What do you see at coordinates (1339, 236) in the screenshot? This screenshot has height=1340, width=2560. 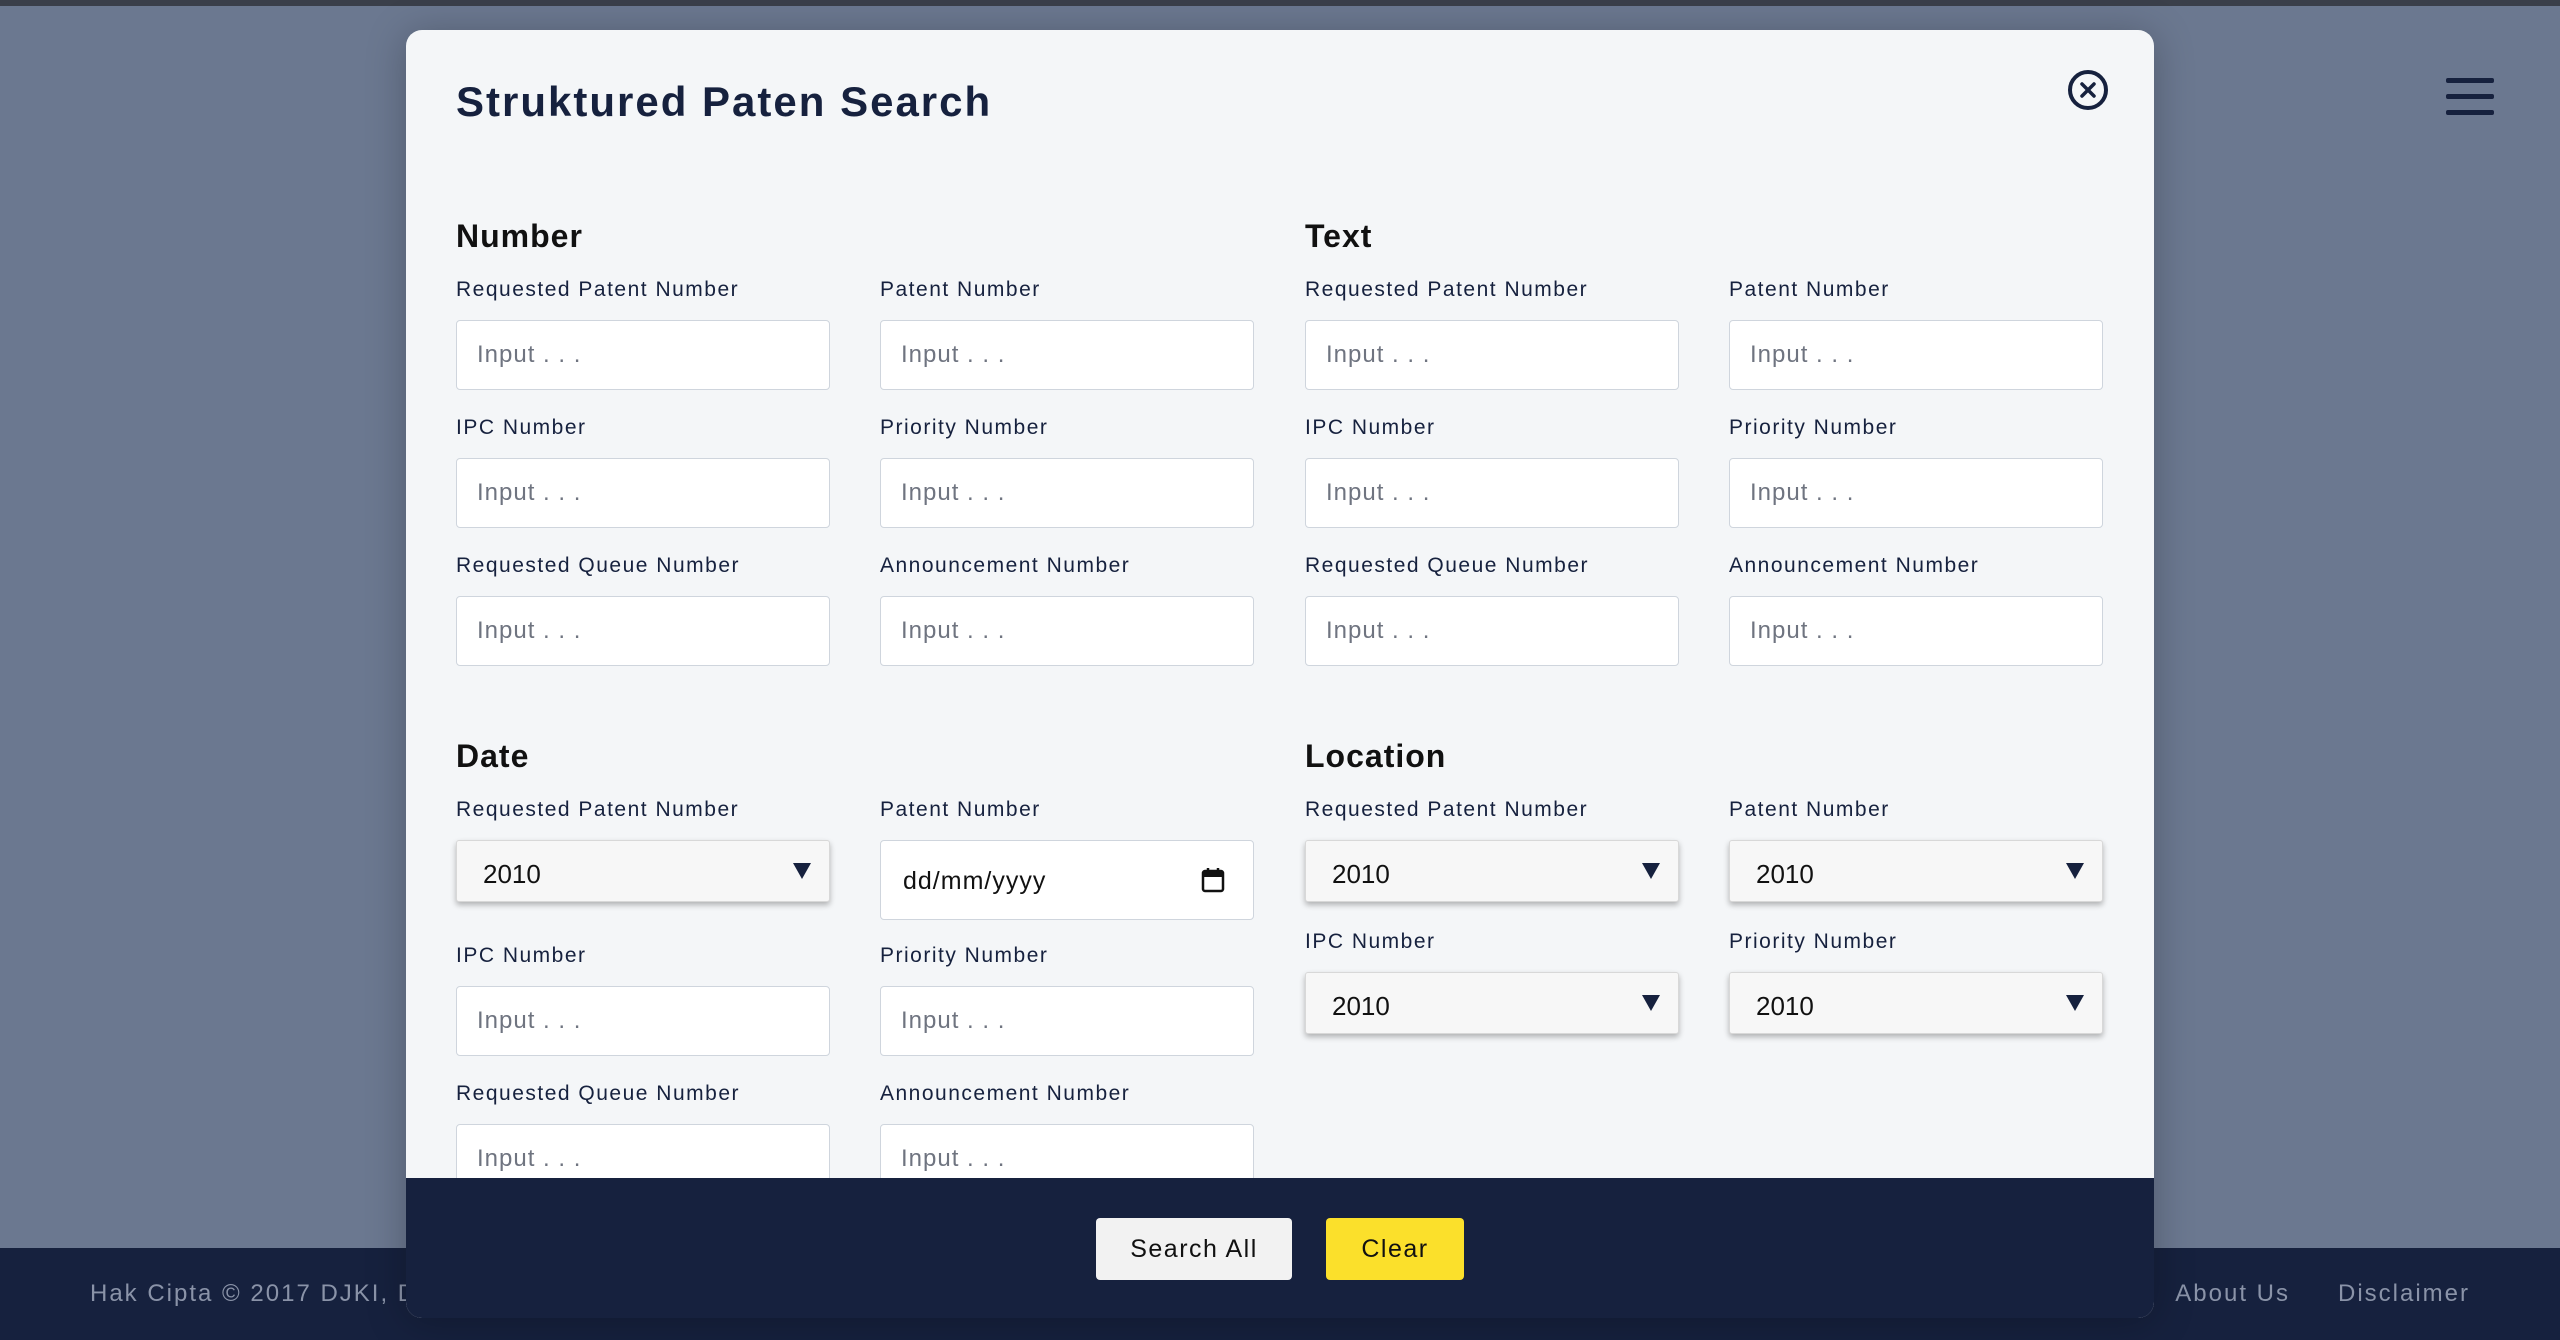 I see `section-title-text: Text` at bounding box center [1339, 236].